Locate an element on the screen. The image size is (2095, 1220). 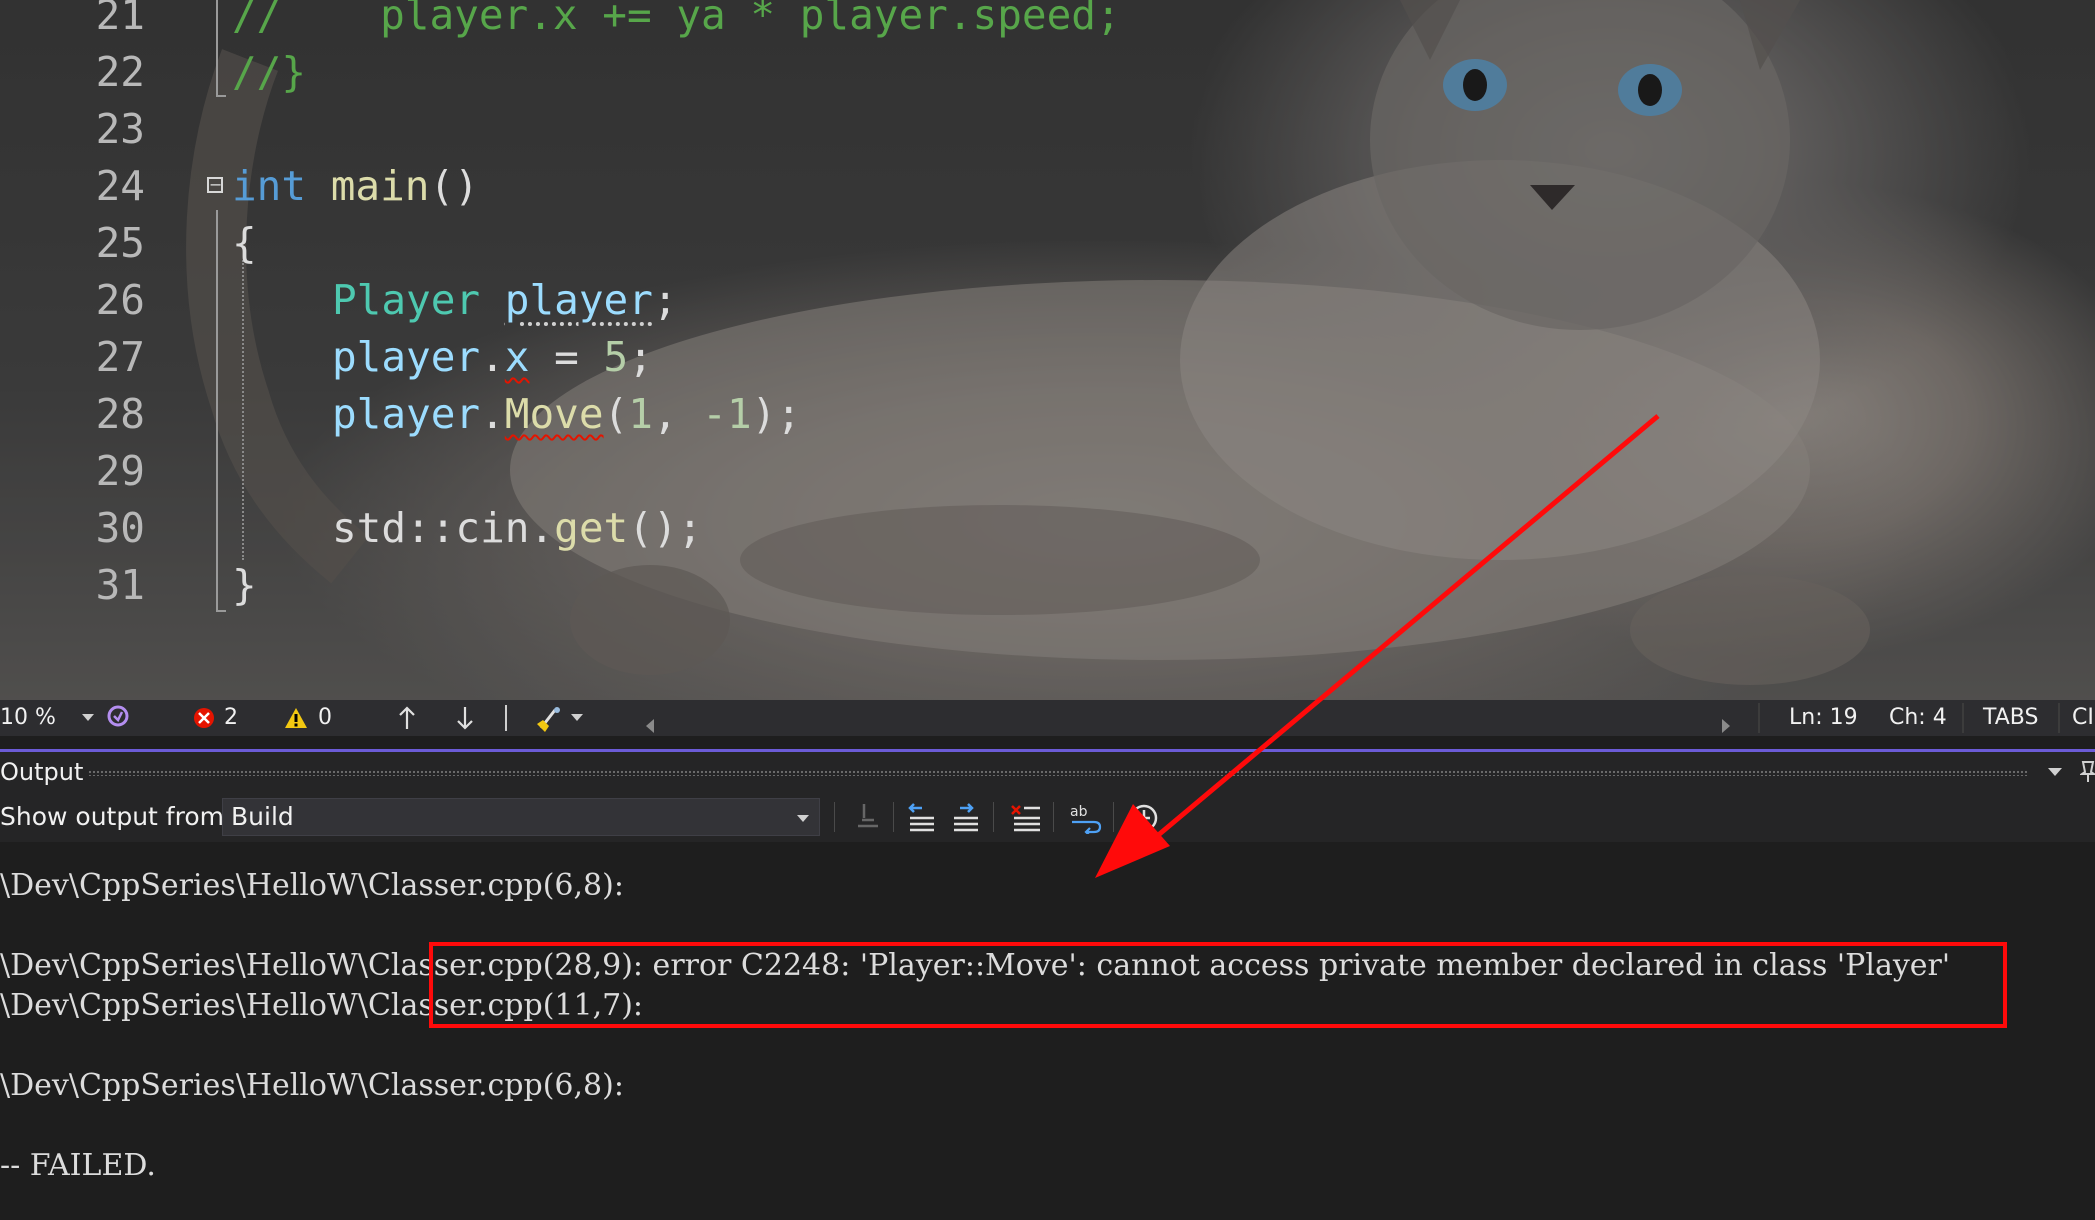
warning-count: 0 is located at coordinates (325, 718).